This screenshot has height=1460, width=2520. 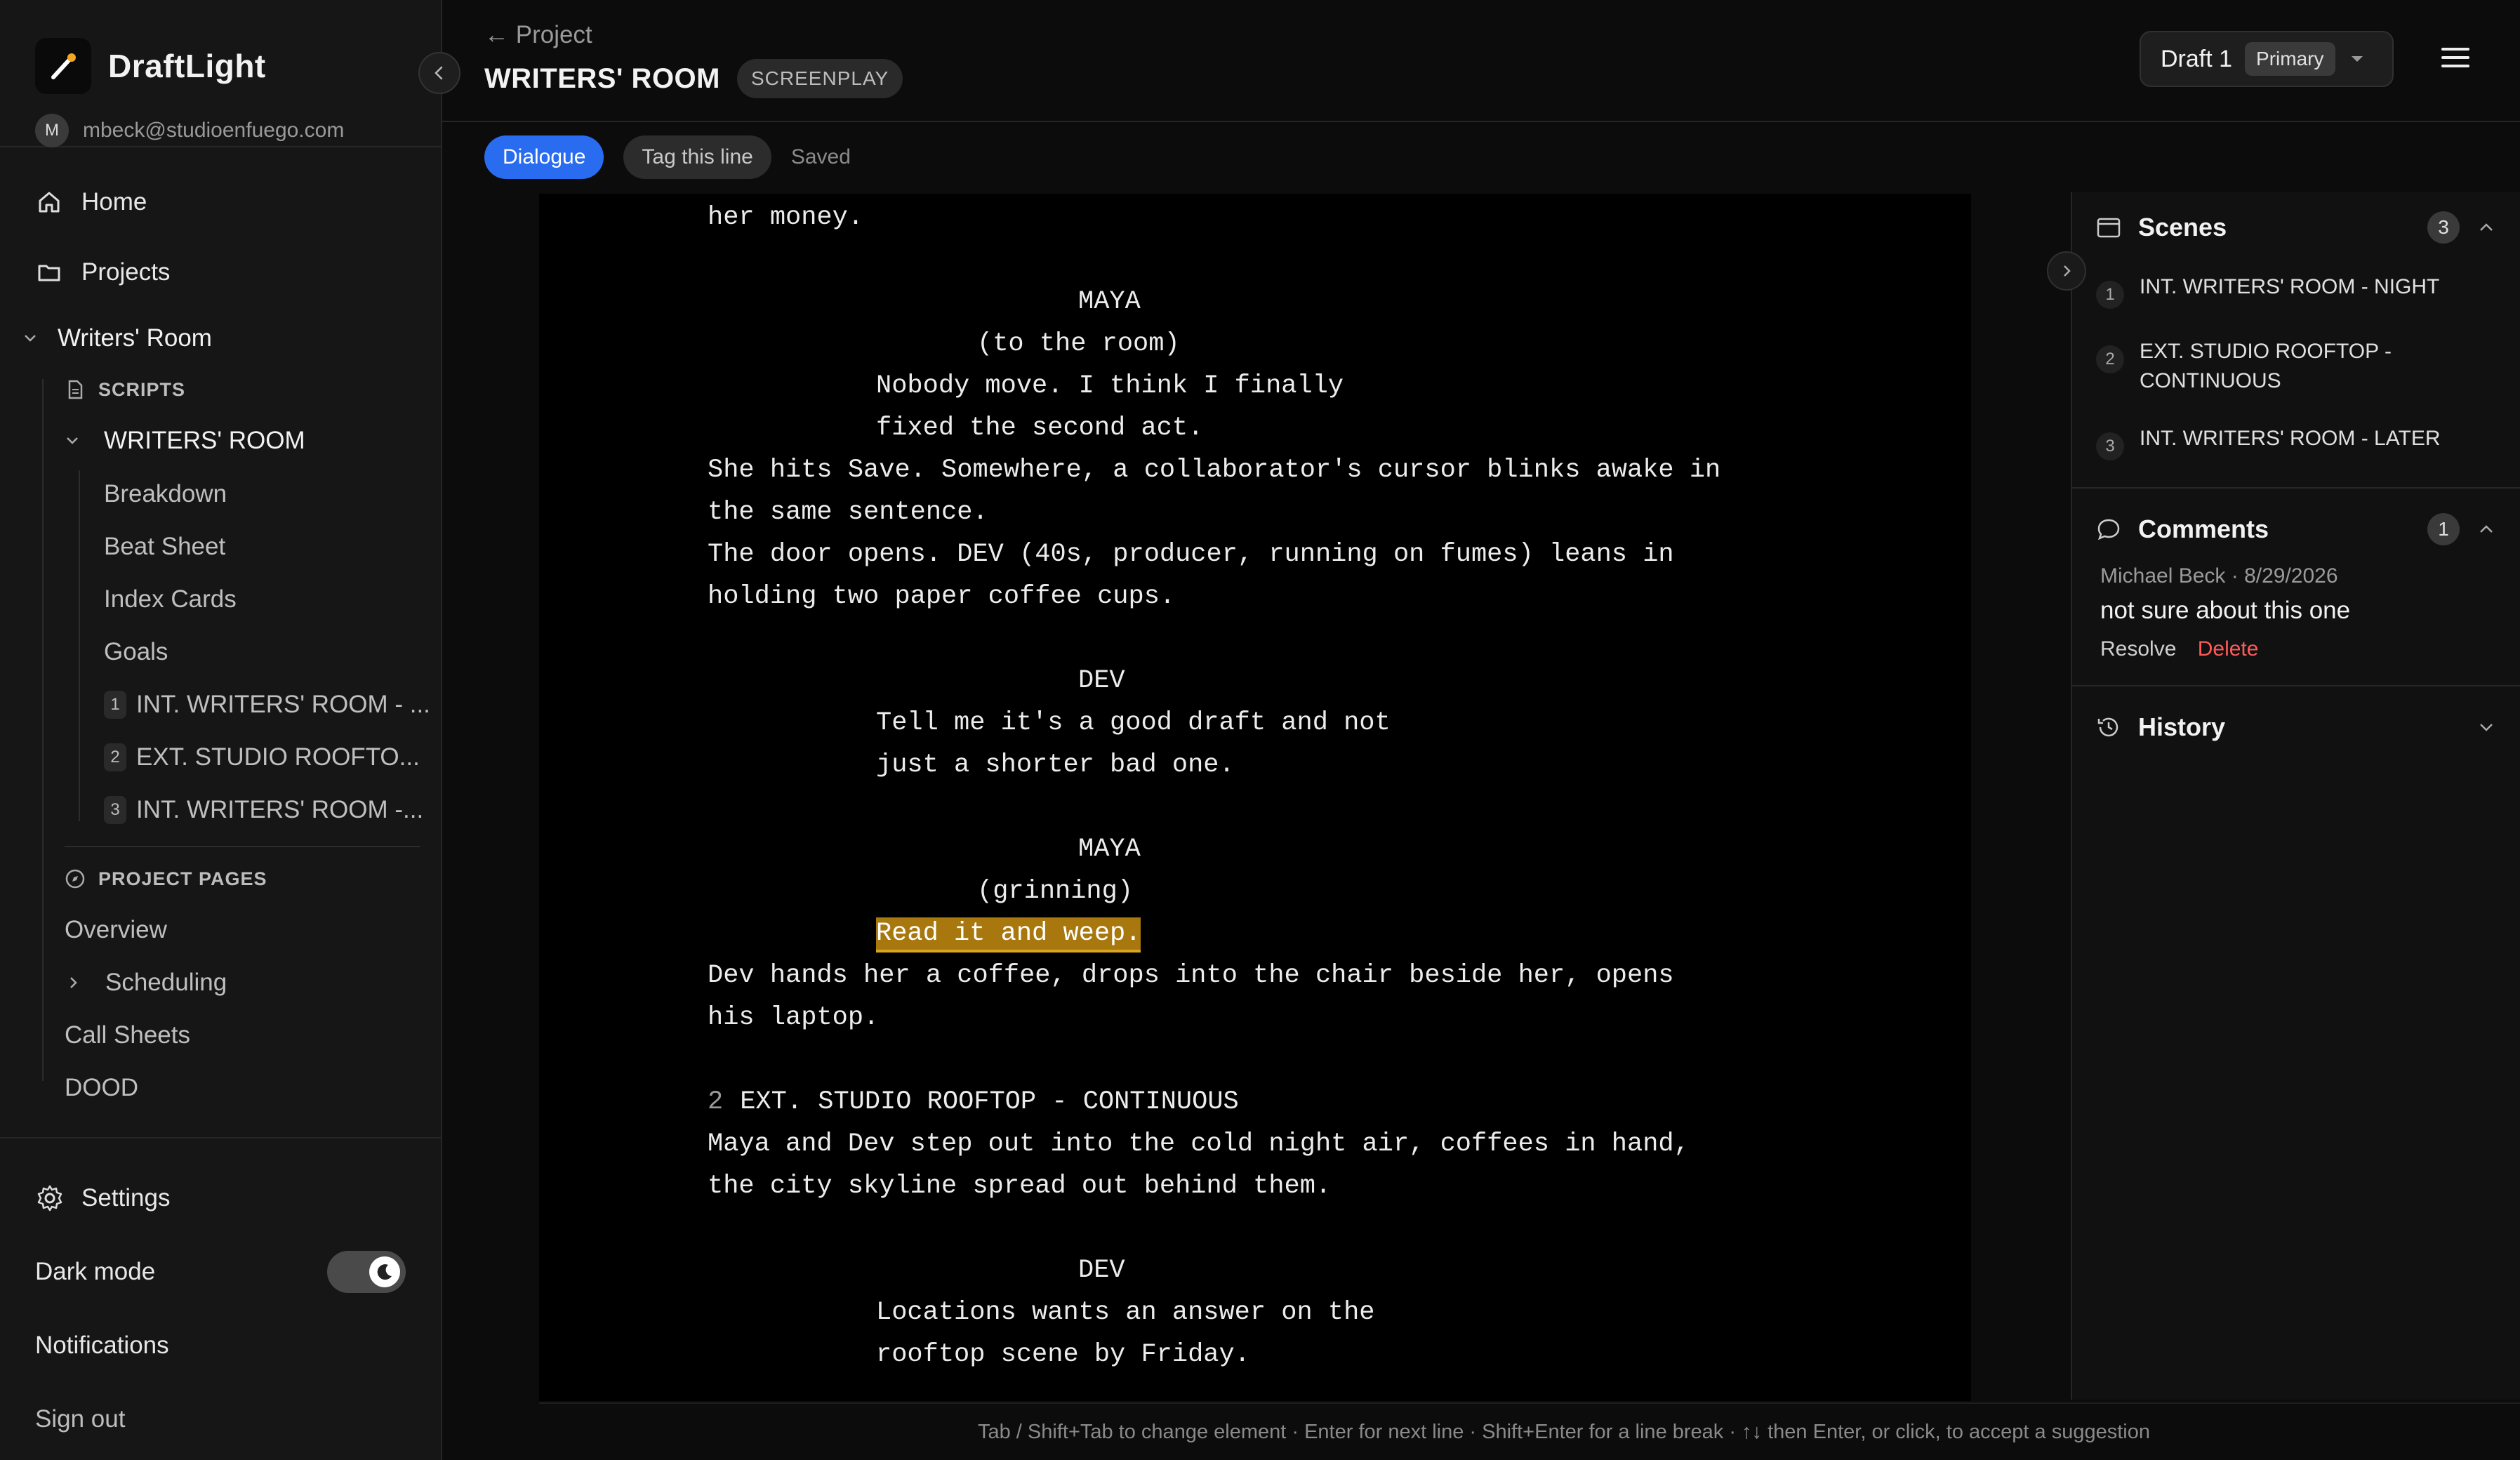 What do you see at coordinates (79, 645) in the screenshot?
I see `tree-guide-line` at bounding box center [79, 645].